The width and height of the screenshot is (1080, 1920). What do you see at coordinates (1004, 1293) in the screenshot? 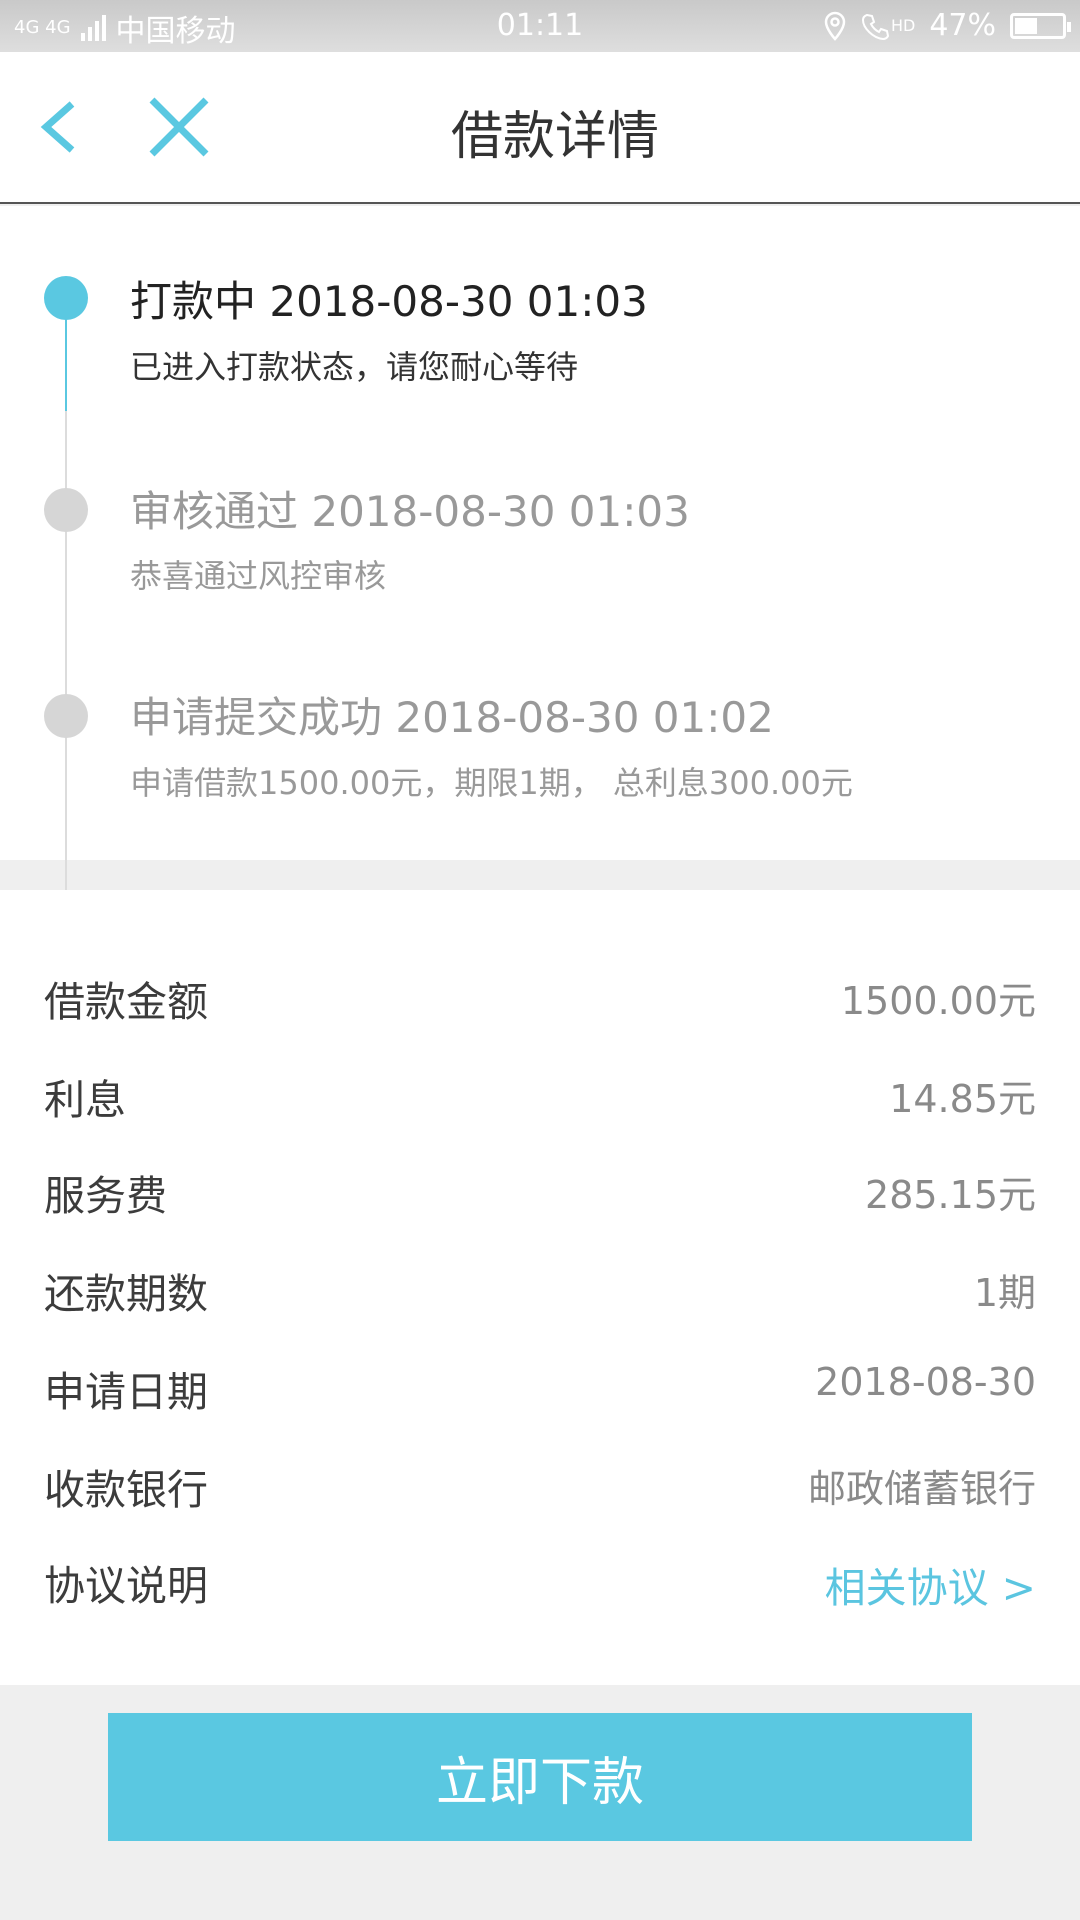
I see `row-value: 1期` at bounding box center [1004, 1293].